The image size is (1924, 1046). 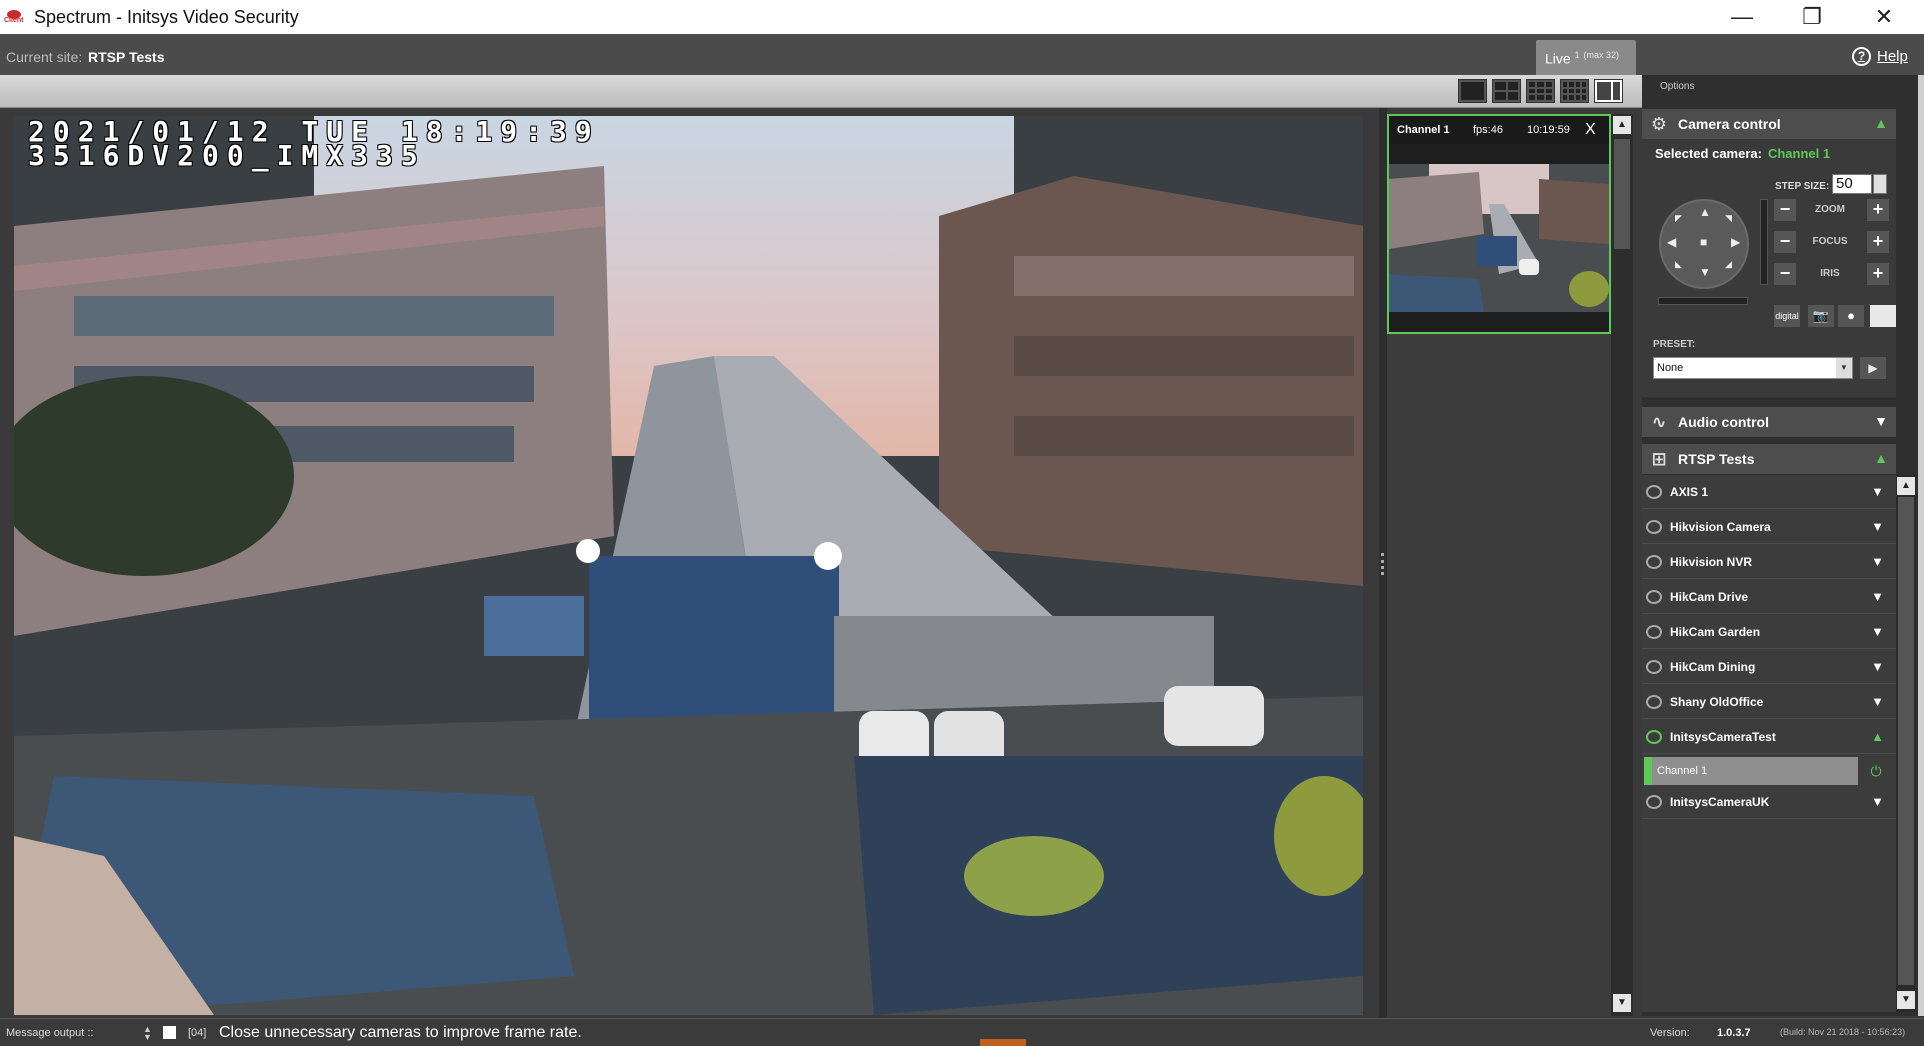 What do you see at coordinates (1769, 702) in the screenshot?
I see `tree-item-camera: Shany OldOffice ▼` at bounding box center [1769, 702].